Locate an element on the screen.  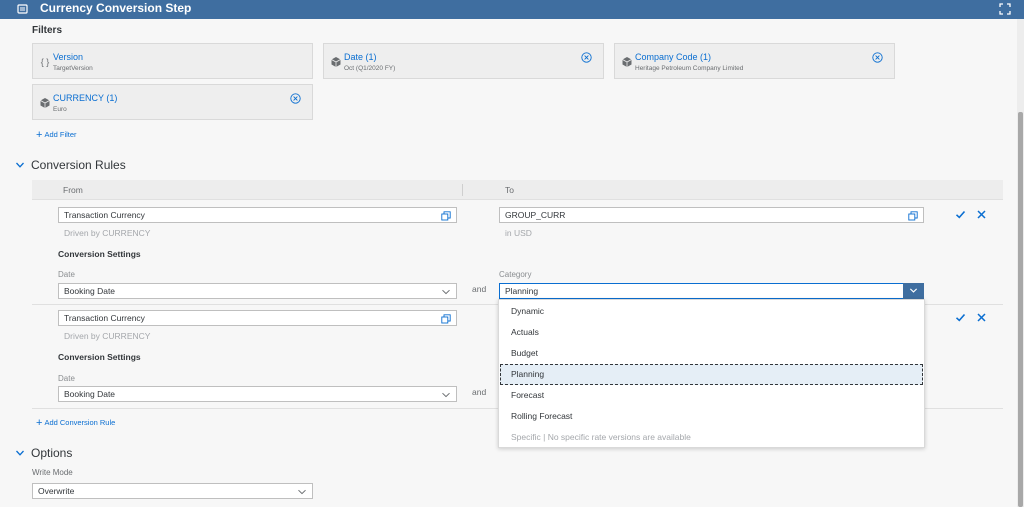
options-heading: Options is located at coordinates (51, 453).